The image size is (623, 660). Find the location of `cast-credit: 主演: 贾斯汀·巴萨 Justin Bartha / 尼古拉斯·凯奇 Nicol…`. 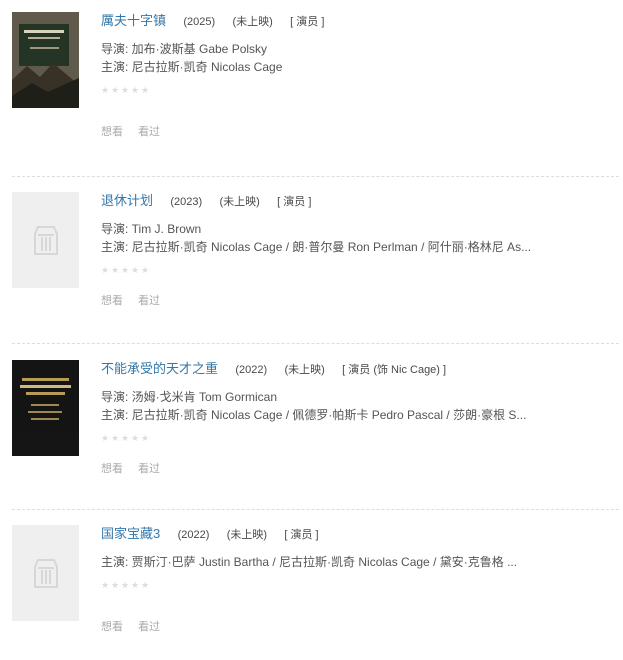

cast-credit: 主演: 贾斯汀·巴萨 Justin Bartha / 尼古拉斯·凯奇 Nicol… is located at coordinates (309, 562).